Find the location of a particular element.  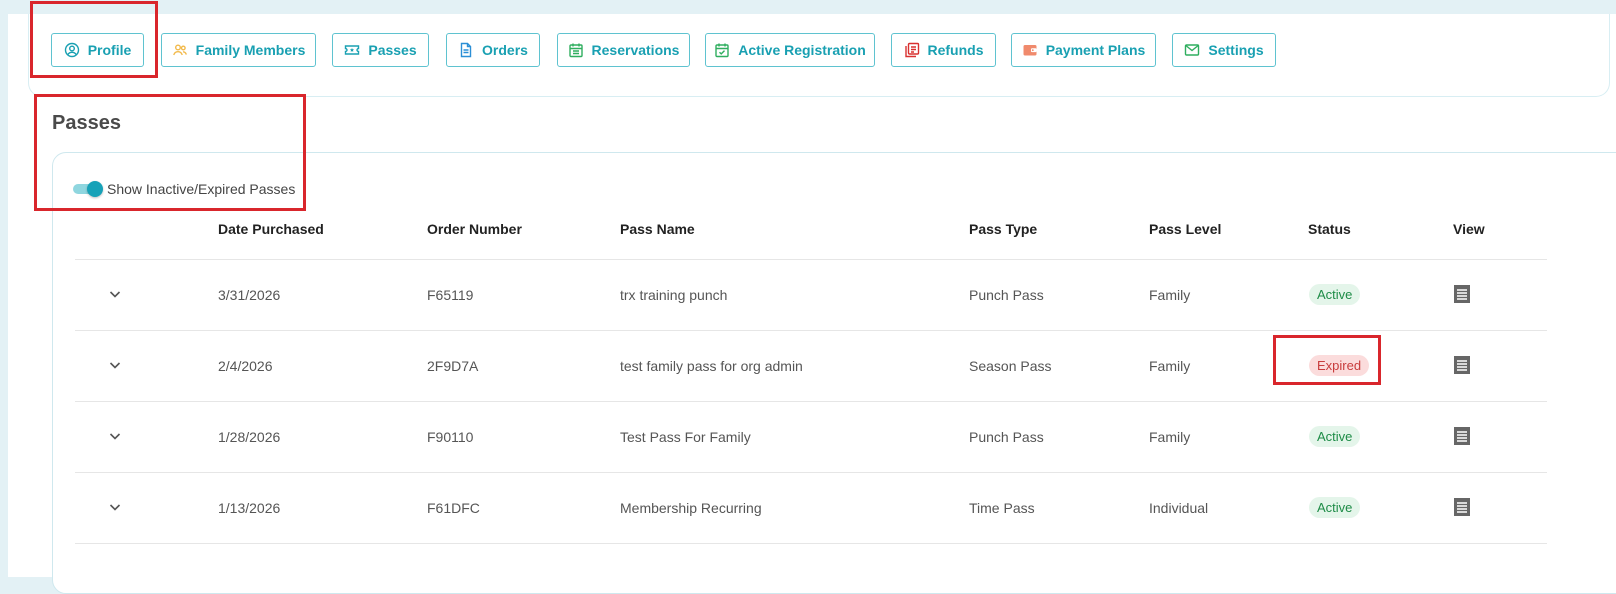

cell-order: F90110 is located at coordinates (450, 437).